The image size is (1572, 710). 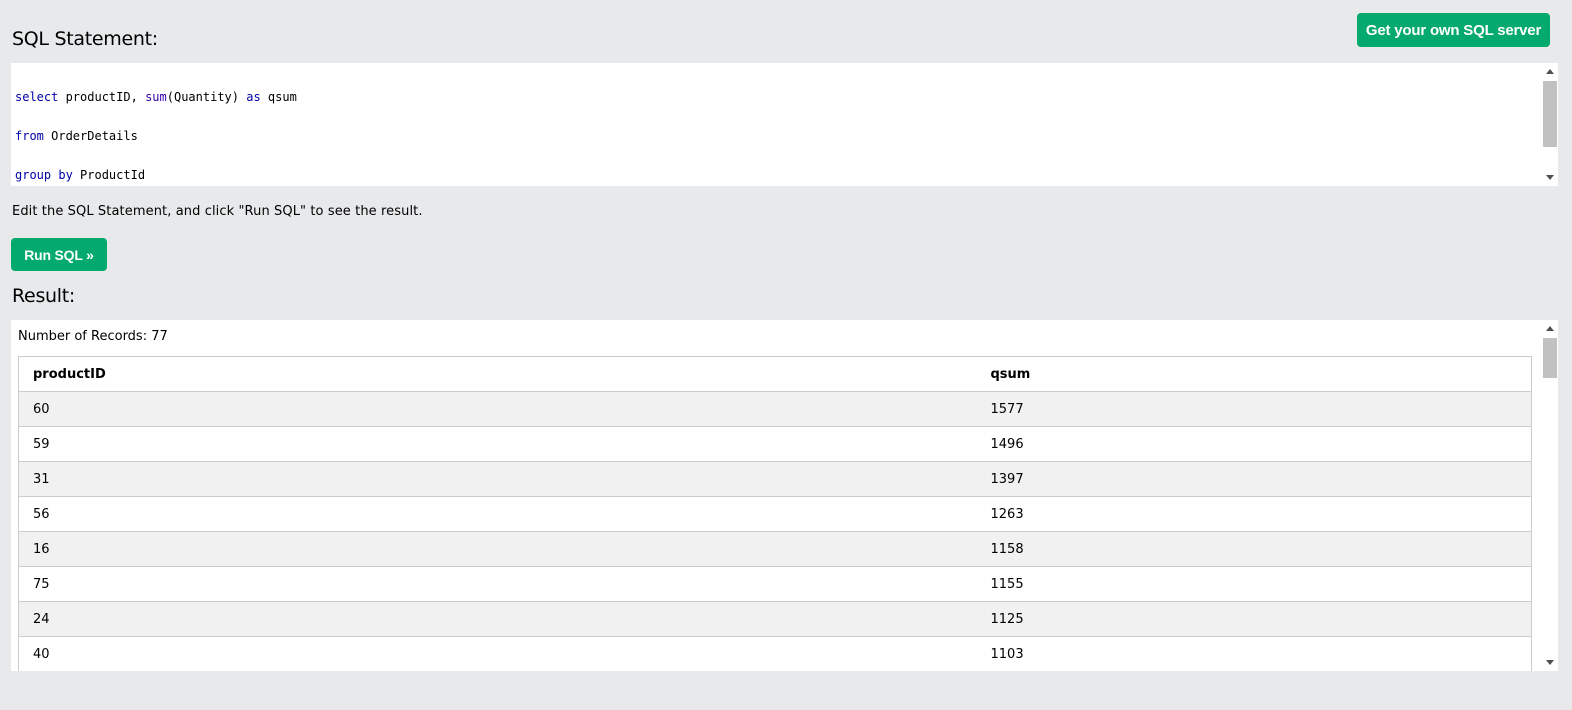 What do you see at coordinates (1550, 495) in the screenshot?
I see `result-scrollbar` at bounding box center [1550, 495].